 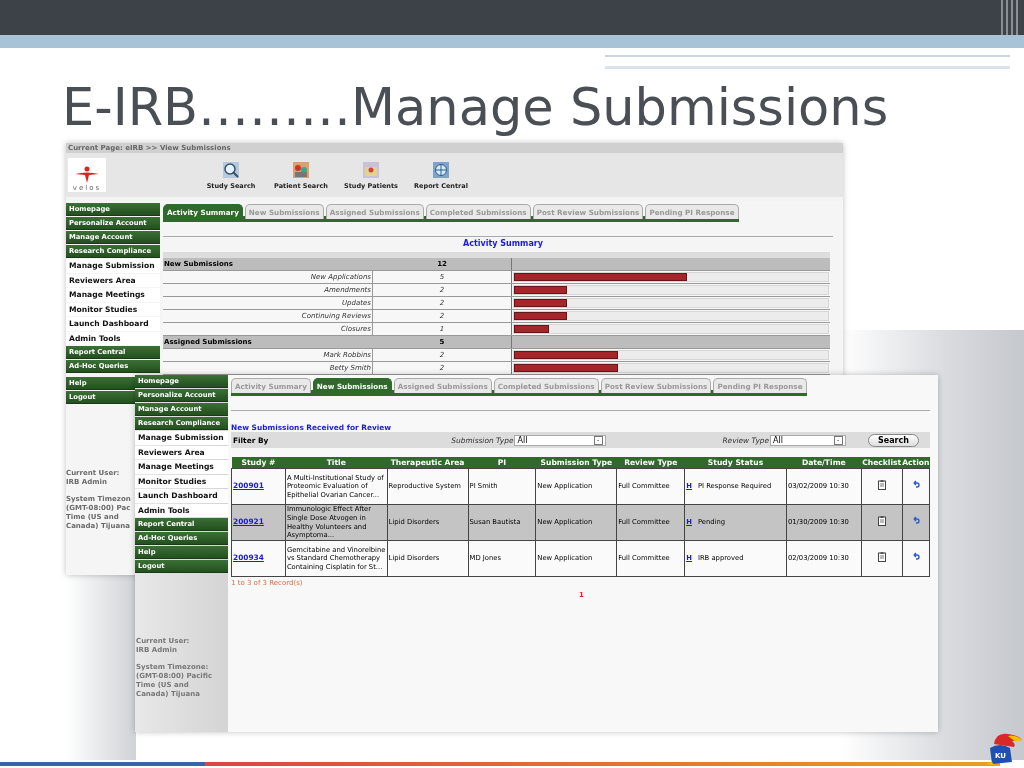 I want to click on review-type-dropdown: All, so click(x=808, y=440).